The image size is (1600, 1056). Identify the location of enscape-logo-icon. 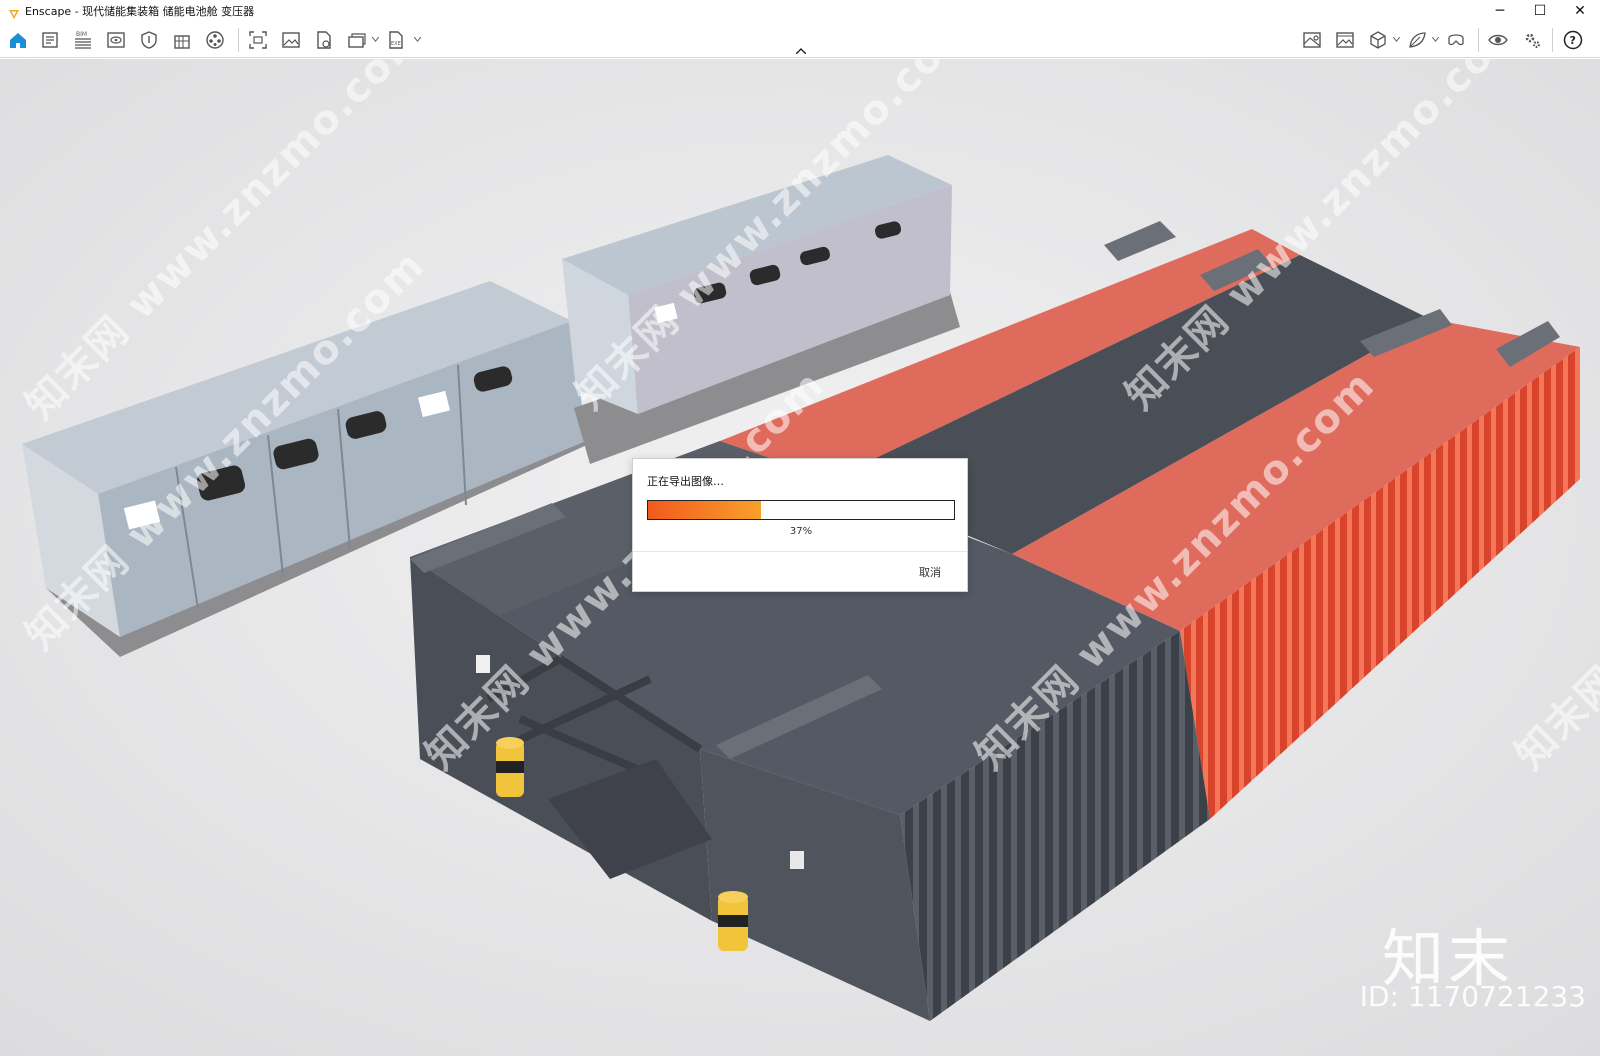
(14, 12).